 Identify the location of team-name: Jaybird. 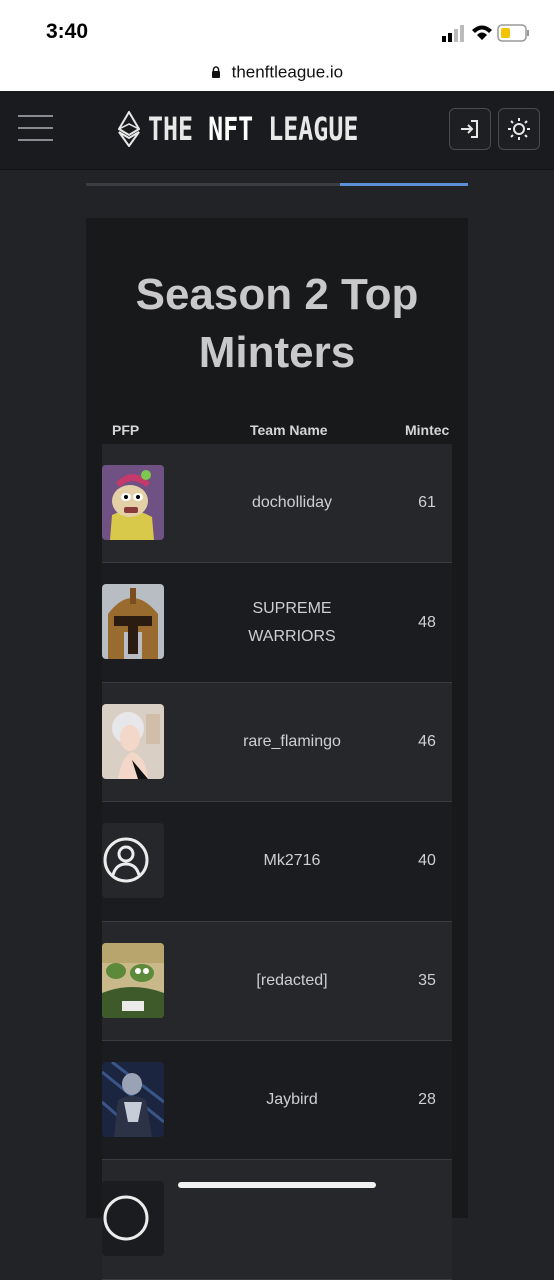
(292, 1100).